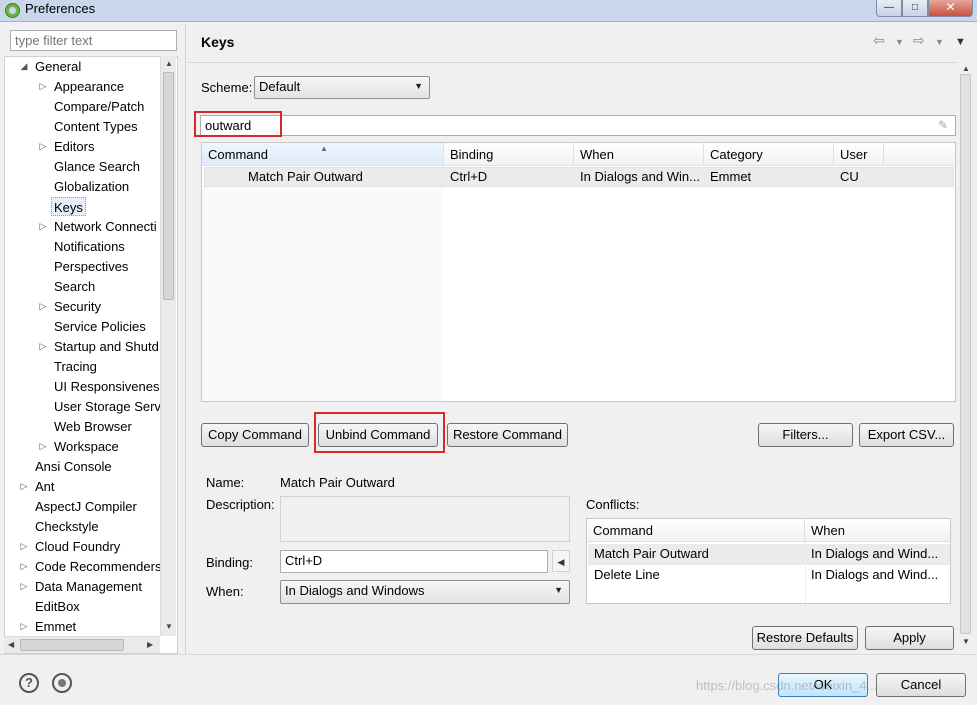 The width and height of the screenshot is (977, 705). What do you see at coordinates (966, 355) in the screenshot?
I see `page-vertical-scrollbar: ▲ ▼` at bounding box center [966, 355].